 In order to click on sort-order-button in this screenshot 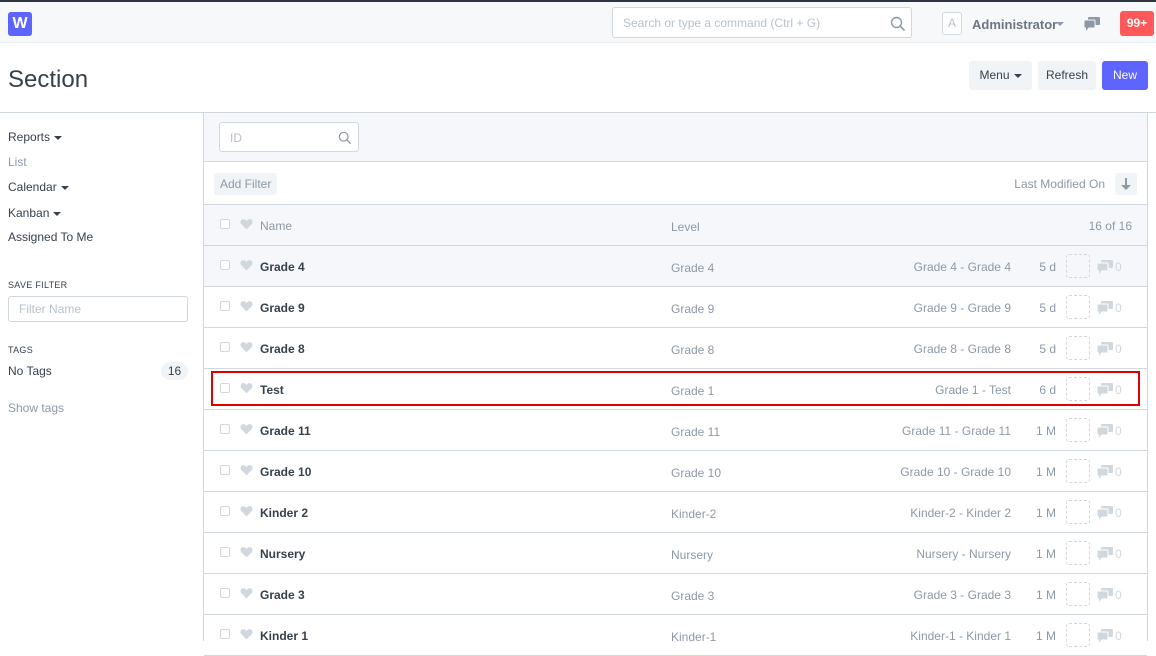, I will do `click(1126, 184)`.